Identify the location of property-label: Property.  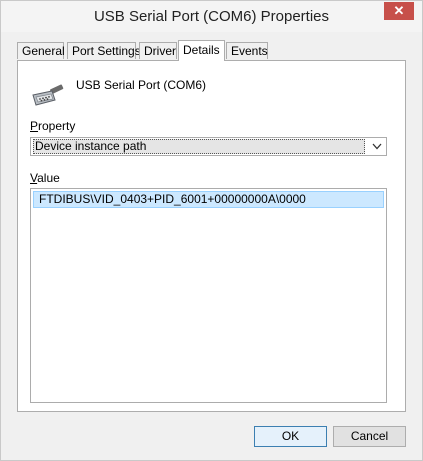
(52, 126).